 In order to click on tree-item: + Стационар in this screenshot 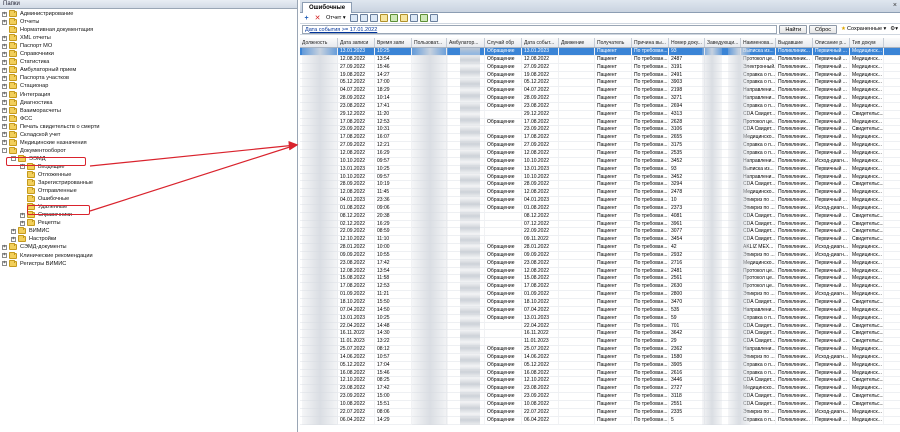, I will do `click(25, 86)`.